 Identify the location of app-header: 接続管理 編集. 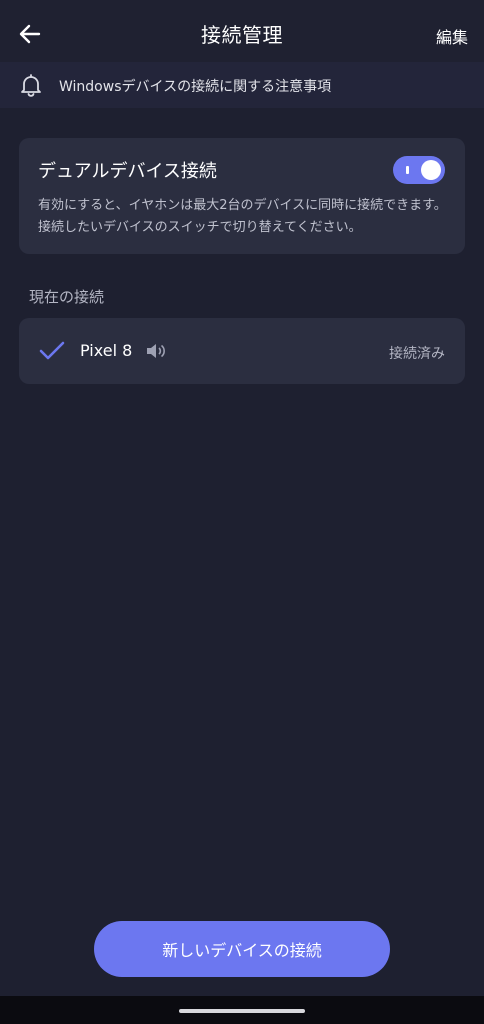
(242, 31).